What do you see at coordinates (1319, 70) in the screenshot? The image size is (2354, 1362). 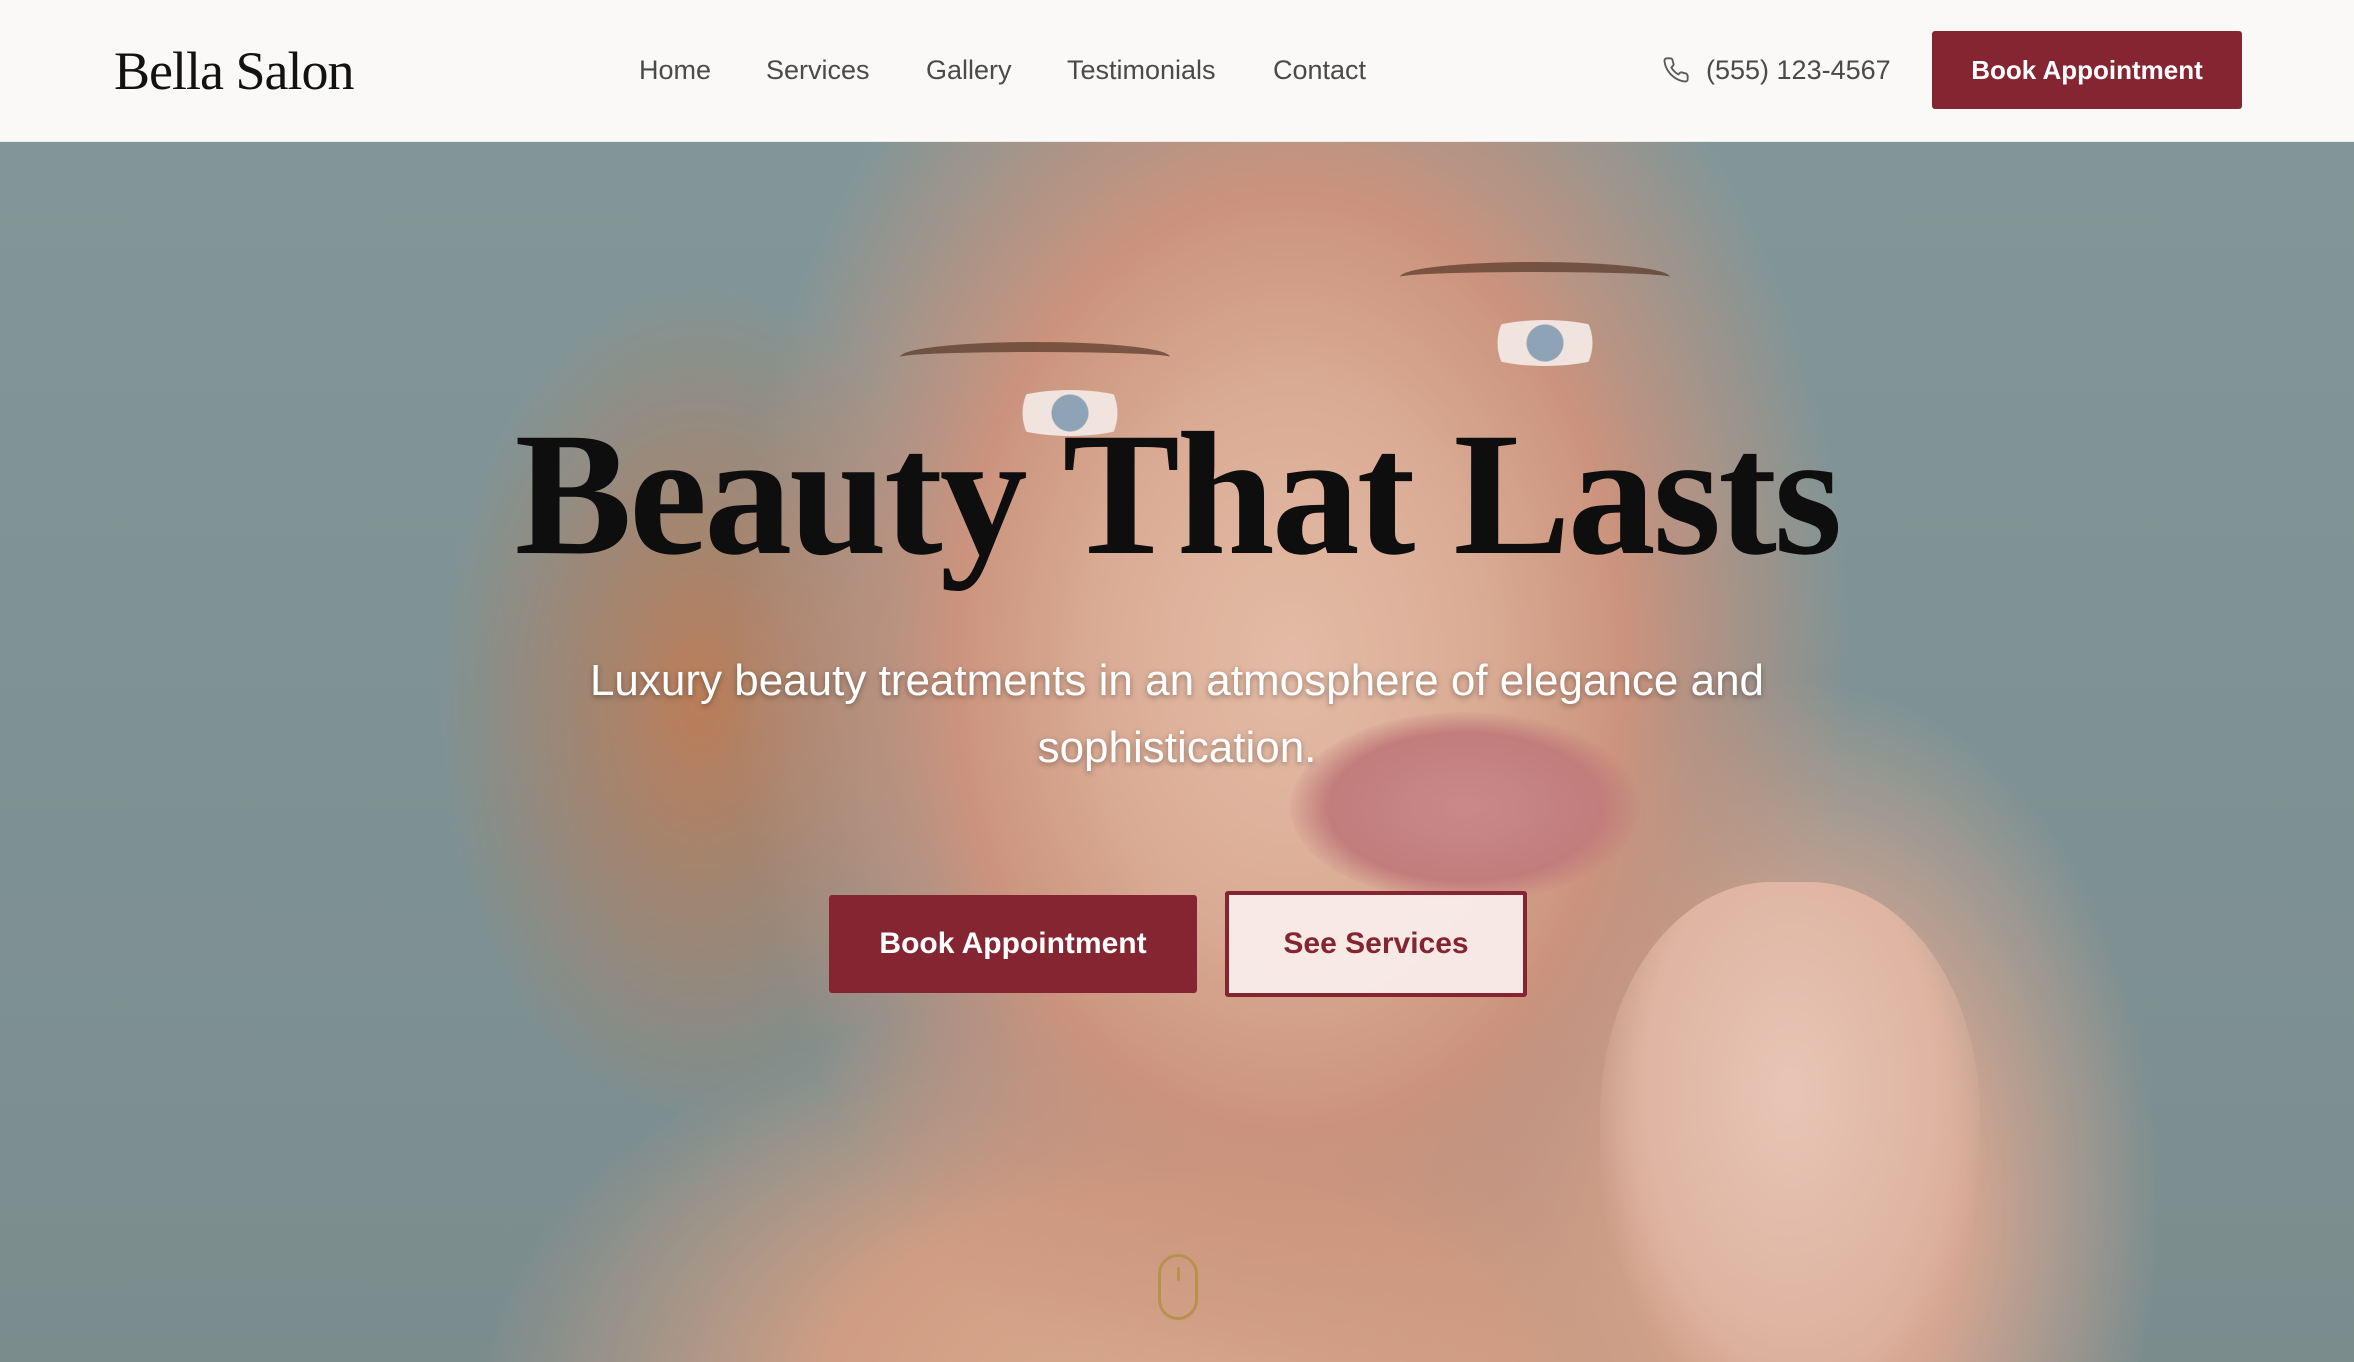 I see `nav-link-contact: Contact` at bounding box center [1319, 70].